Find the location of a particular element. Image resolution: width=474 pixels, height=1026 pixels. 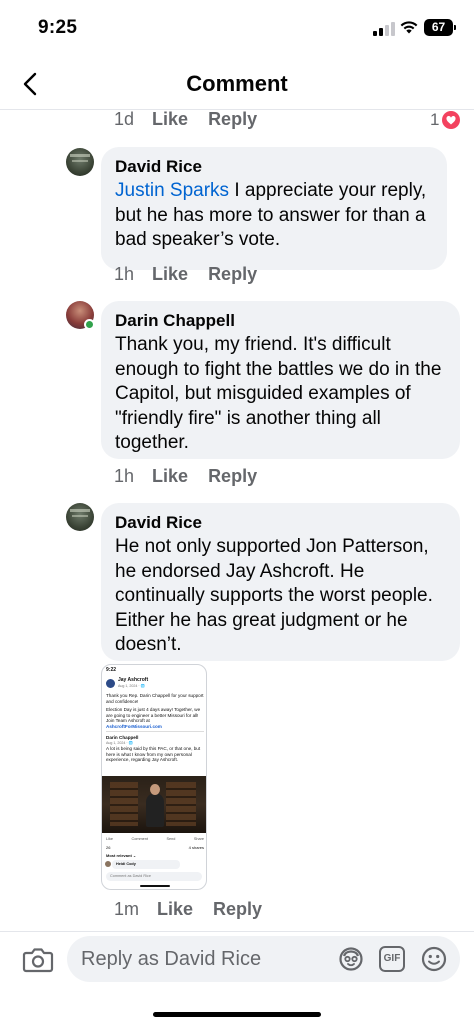

thumb-reactions: 26 is located at coordinates (108, 847).